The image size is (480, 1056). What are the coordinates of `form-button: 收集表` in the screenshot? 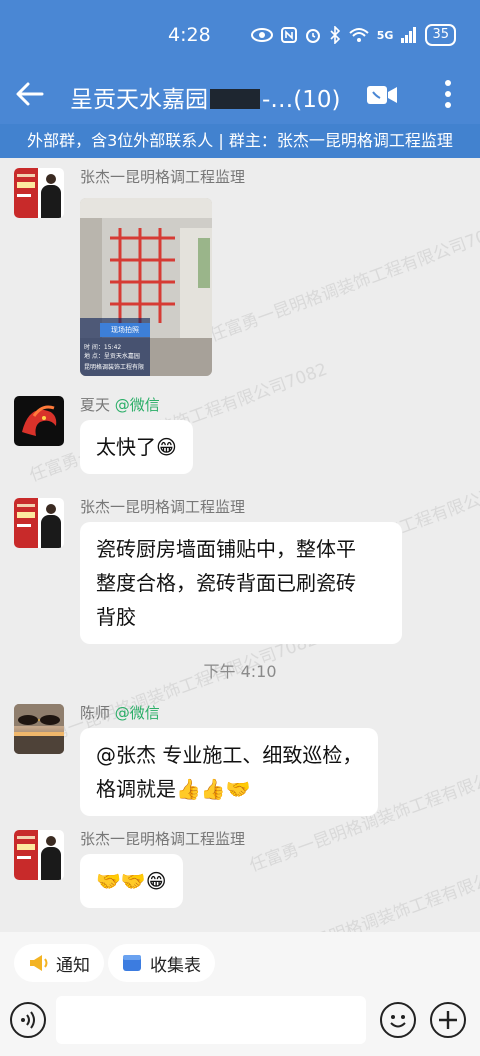 It's located at (161, 963).